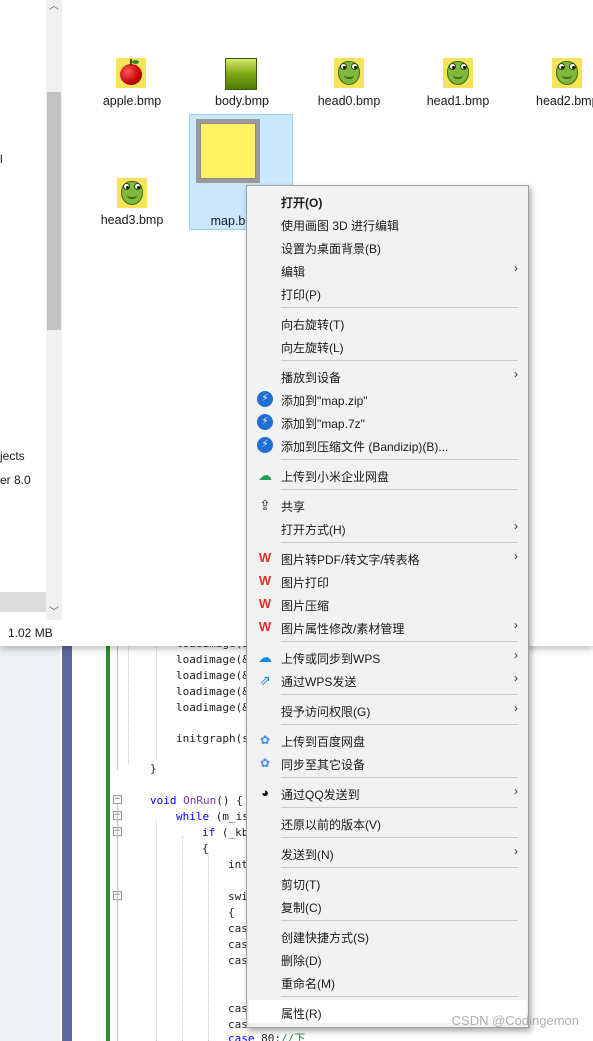  Describe the element at coordinates (387, 656) in the screenshot. I see `menu-item-upload-wps: ☁ 上传或同步到WPS ›` at that location.